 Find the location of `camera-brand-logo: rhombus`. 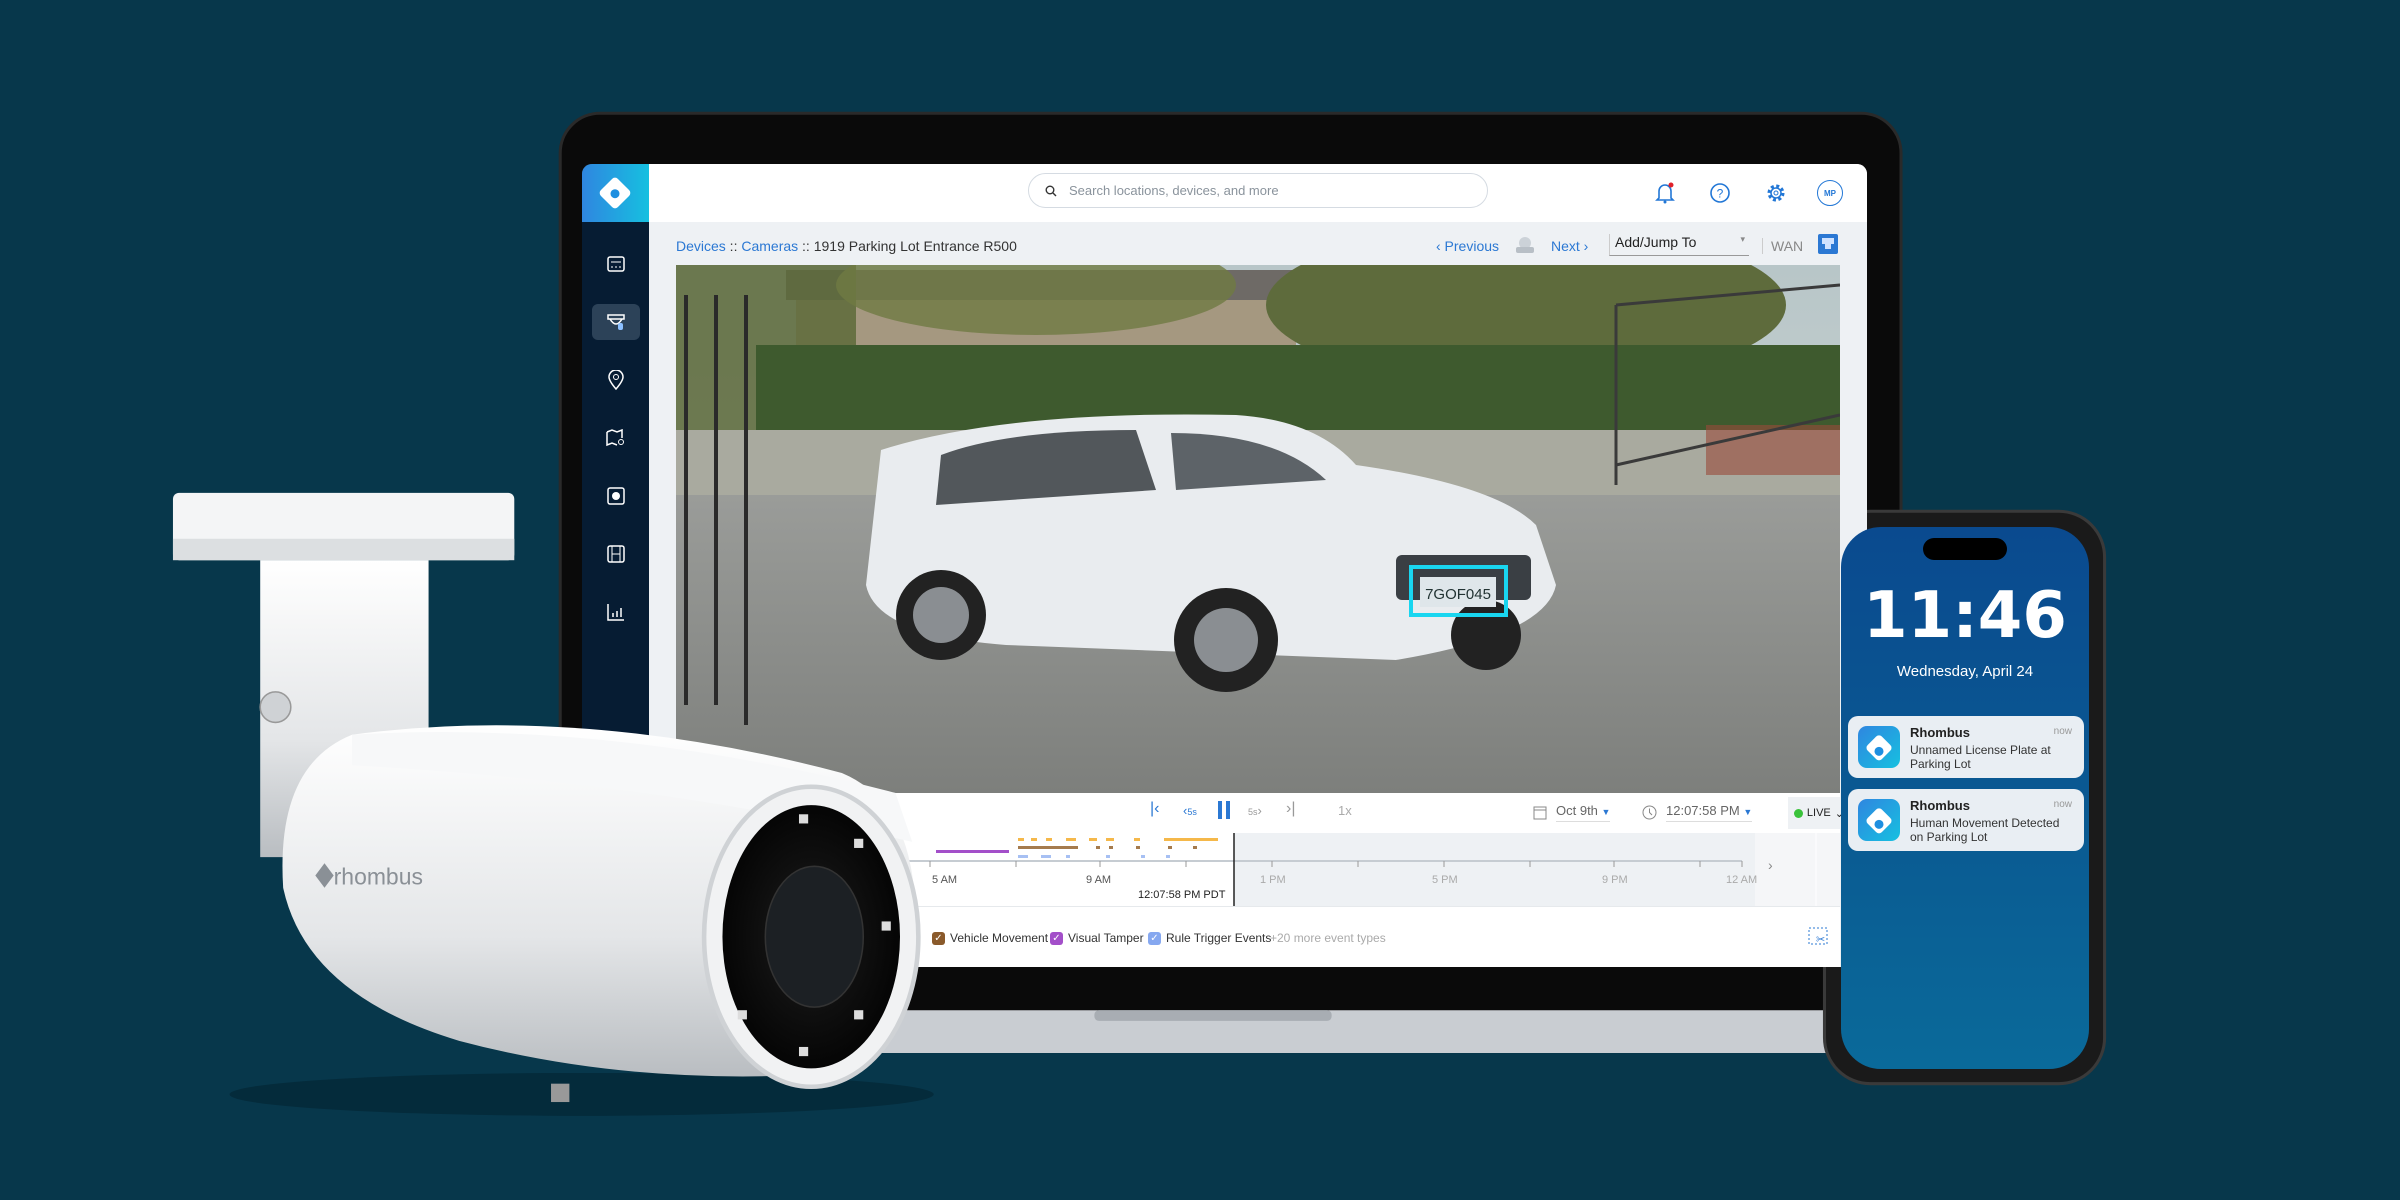

camera-brand-logo: rhombus is located at coordinates (378, 877).